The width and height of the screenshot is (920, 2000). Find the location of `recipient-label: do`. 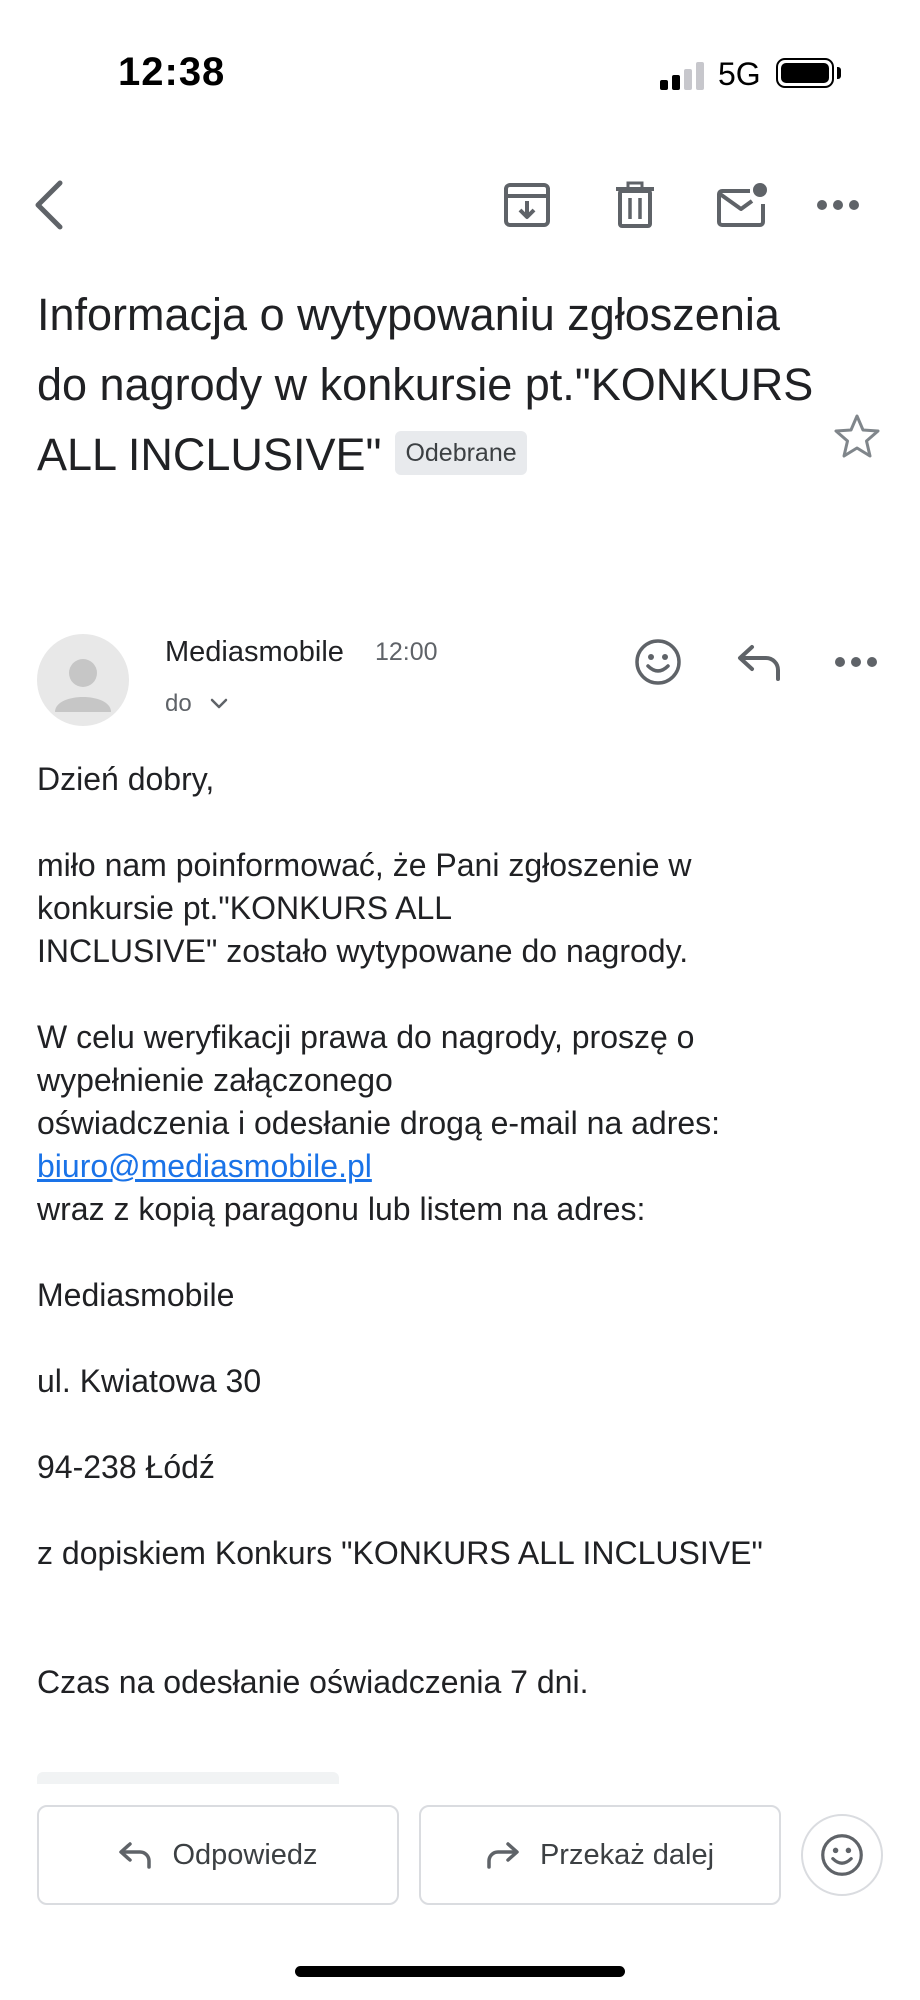

recipient-label: do is located at coordinates (178, 703).